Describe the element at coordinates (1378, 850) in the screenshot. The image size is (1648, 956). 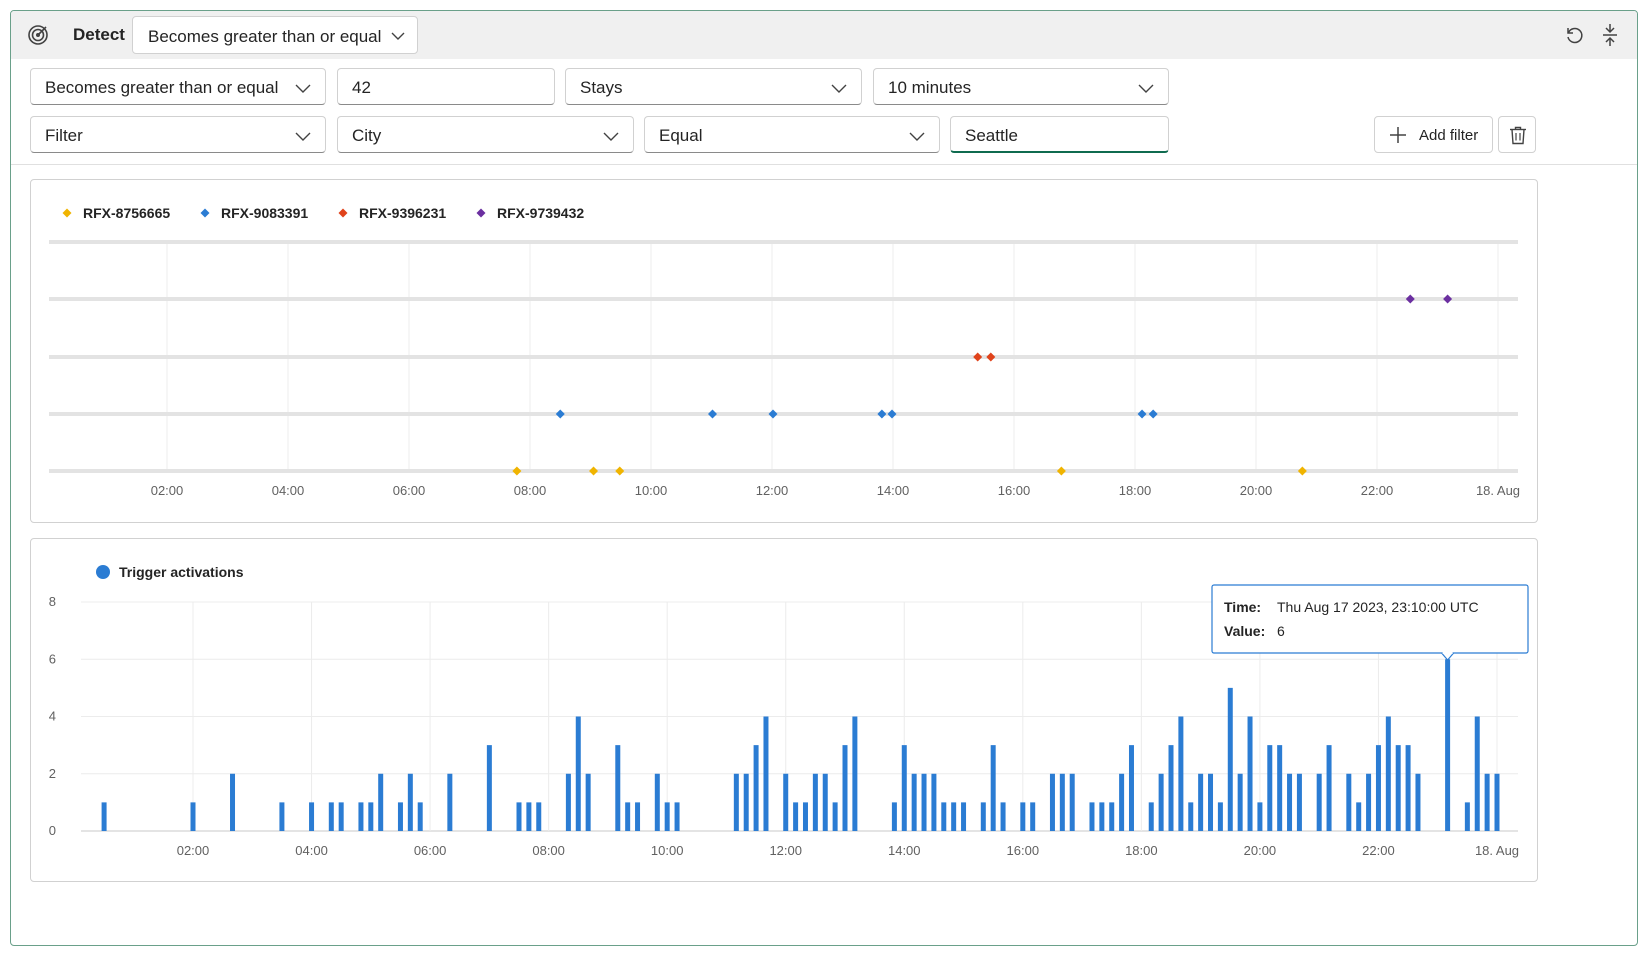
I see `x-tick-label: 22:00` at that location.